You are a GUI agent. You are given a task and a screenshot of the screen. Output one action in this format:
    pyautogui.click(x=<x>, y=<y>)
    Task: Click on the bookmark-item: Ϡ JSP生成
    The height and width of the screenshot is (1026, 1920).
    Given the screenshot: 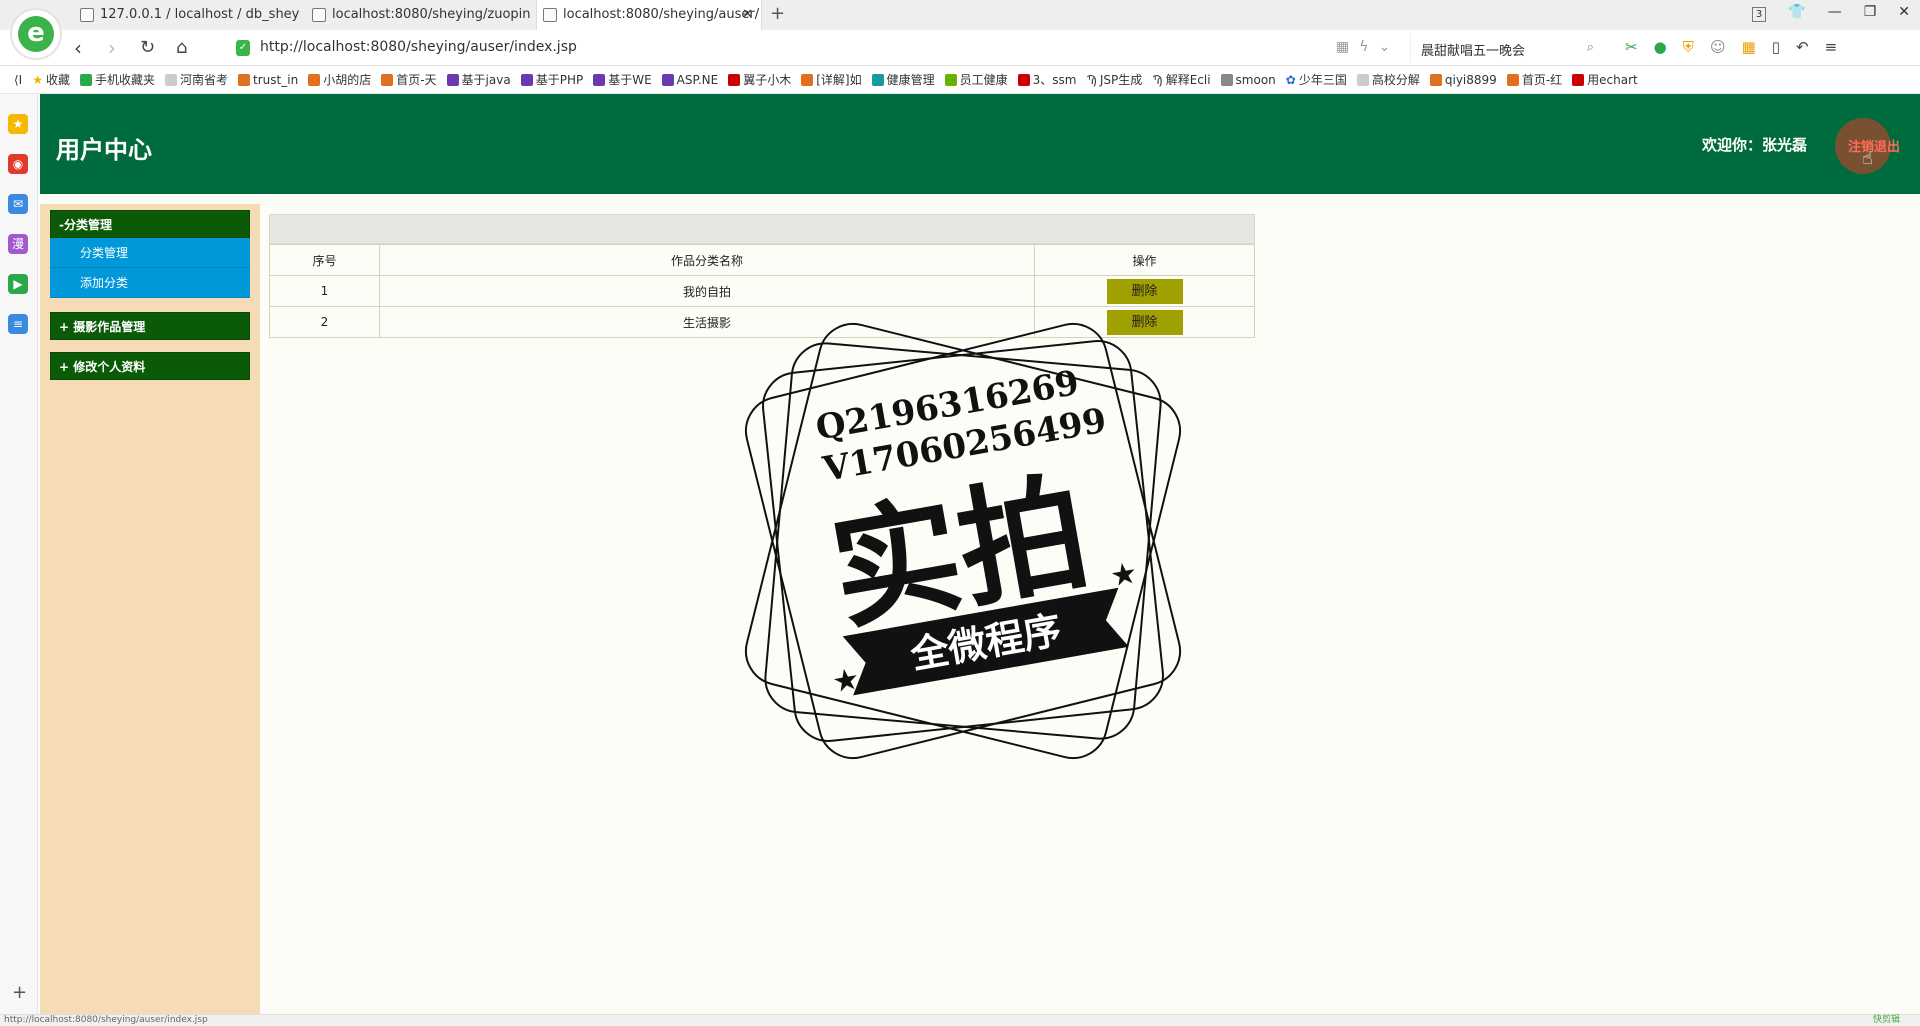 What is the action you would take?
    pyautogui.click(x=1115, y=79)
    